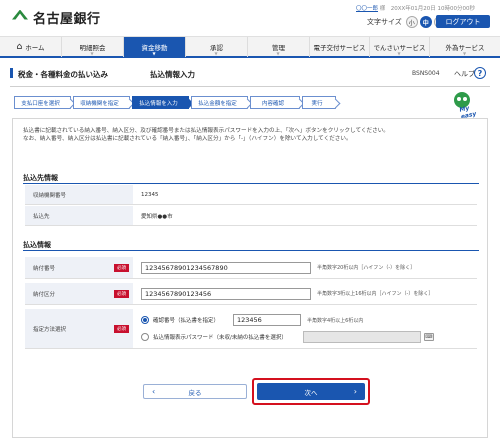 This screenshot has width=500, height=446. I want to click on payment-category-input, so click(226, 293).